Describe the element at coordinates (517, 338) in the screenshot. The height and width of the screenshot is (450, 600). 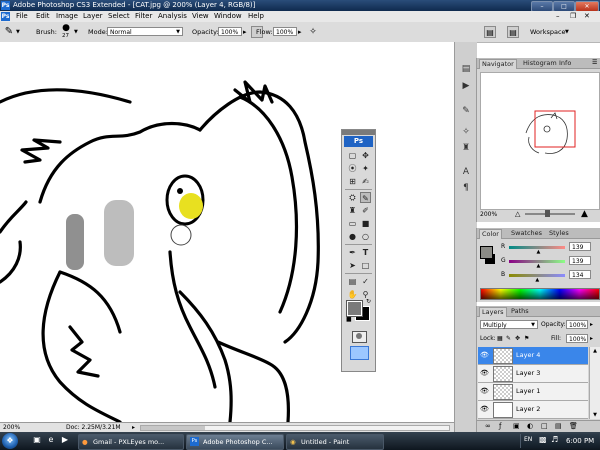
I see `lock-position-icon: ✥` at that location.